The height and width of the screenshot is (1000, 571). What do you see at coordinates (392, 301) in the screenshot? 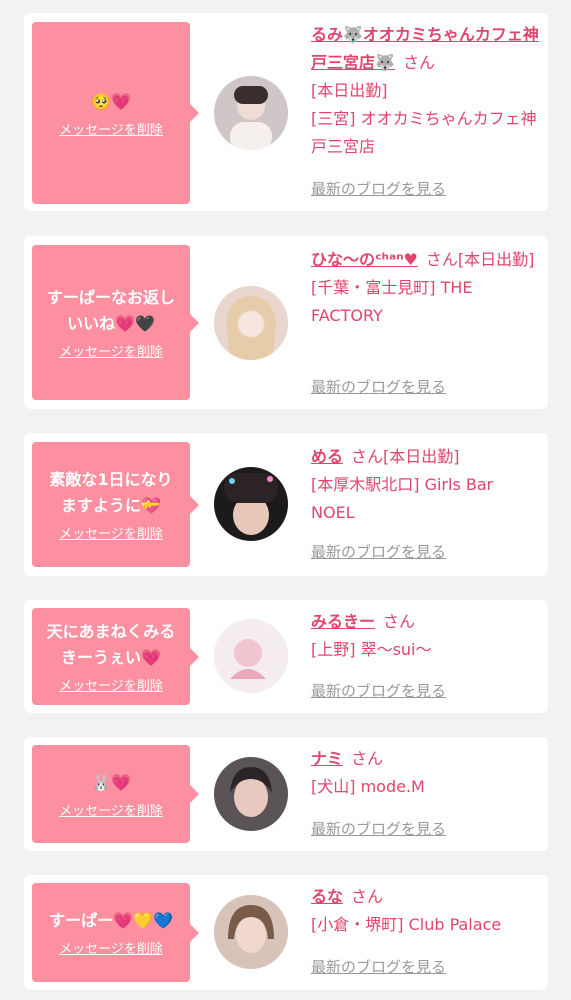
I see `shop-text: [千葉・富士見町] THE FACTORY` at bounding box center [392, 301].